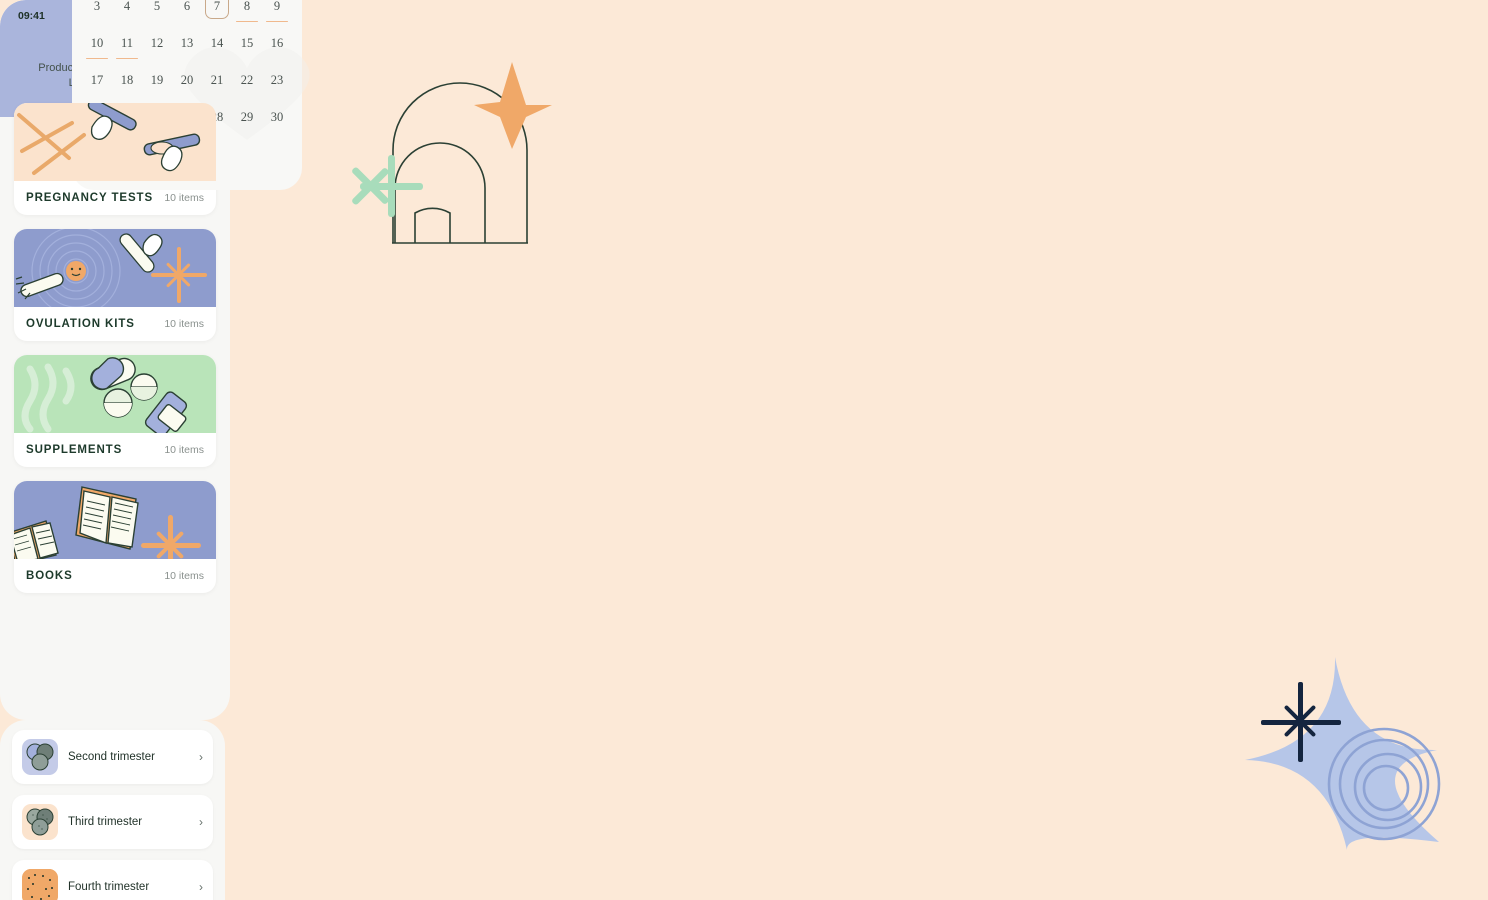 This screenshot has height=900, width=1488. What do you see at coordinates (247, 80) in the screenshot?
I see `calendar-day: 22` at bounding box center [247, 80].